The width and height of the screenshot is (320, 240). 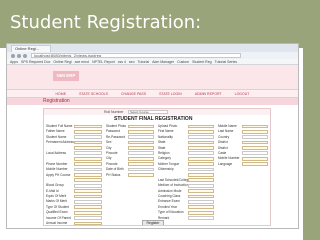 I want to click on bookmark-item: Student Reg, so click(x=201, y=61).